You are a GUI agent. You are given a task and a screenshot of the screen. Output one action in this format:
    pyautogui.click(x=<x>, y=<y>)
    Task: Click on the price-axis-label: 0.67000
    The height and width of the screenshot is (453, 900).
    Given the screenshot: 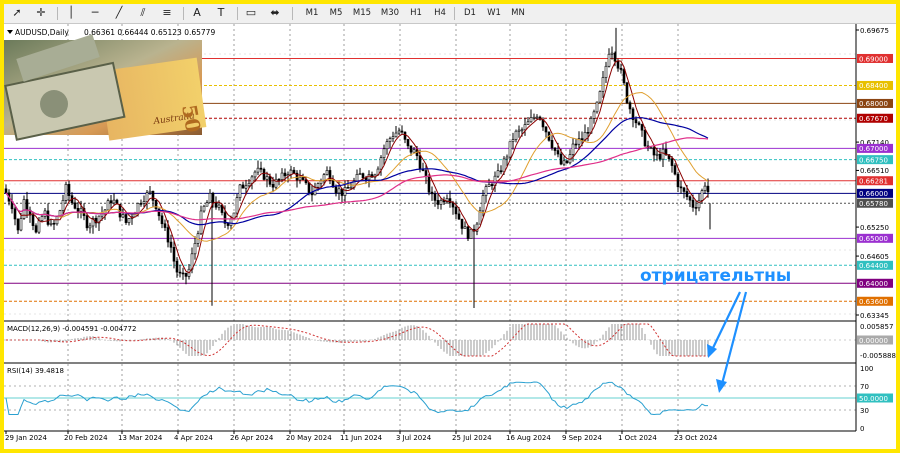 What is the action you would take?
    pyautogui.click(x=873, y=149)
    